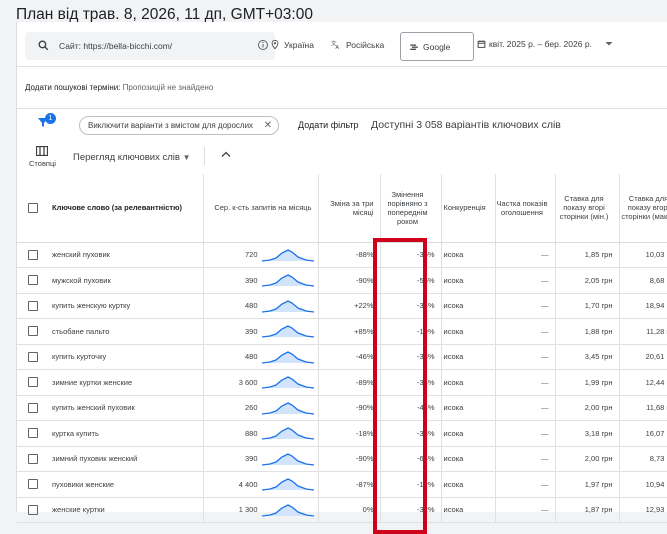  I want to click on location-pin-icon, so click(275, 44).